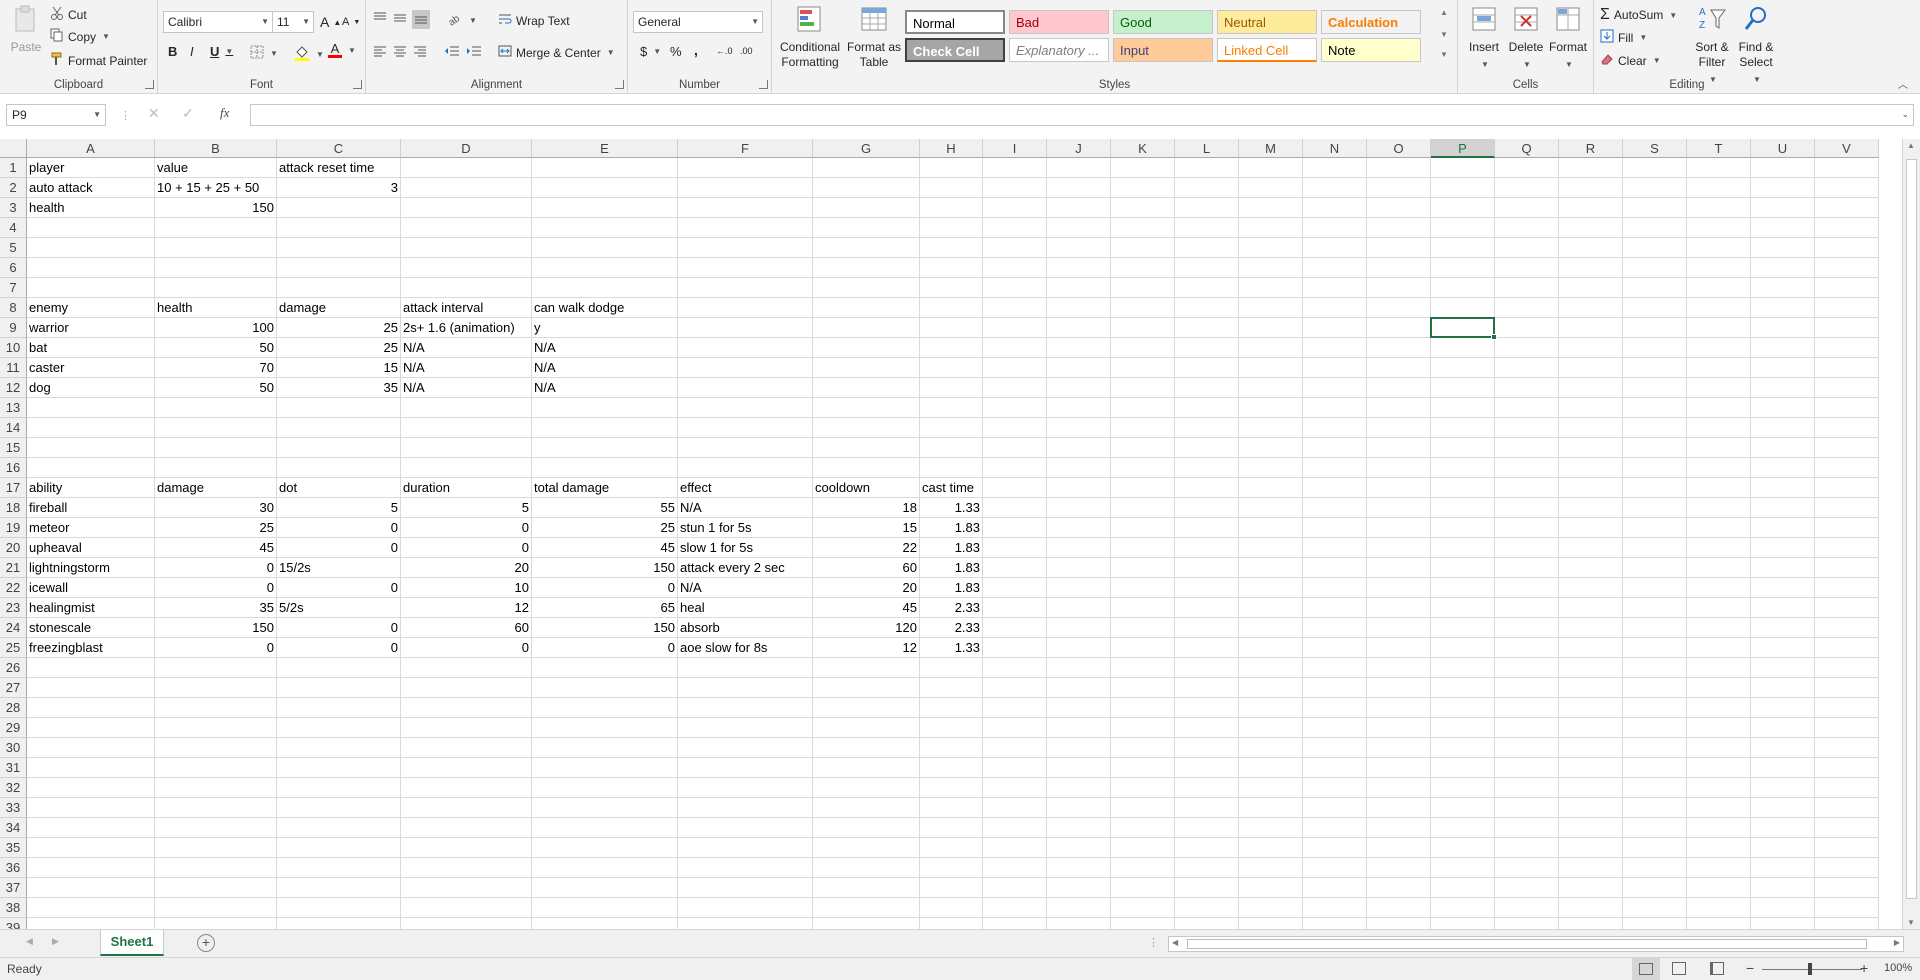 Image resolution: width=1920 pixels, height=980 pixels. I want to click on cell-m22, so click(1271, 588).